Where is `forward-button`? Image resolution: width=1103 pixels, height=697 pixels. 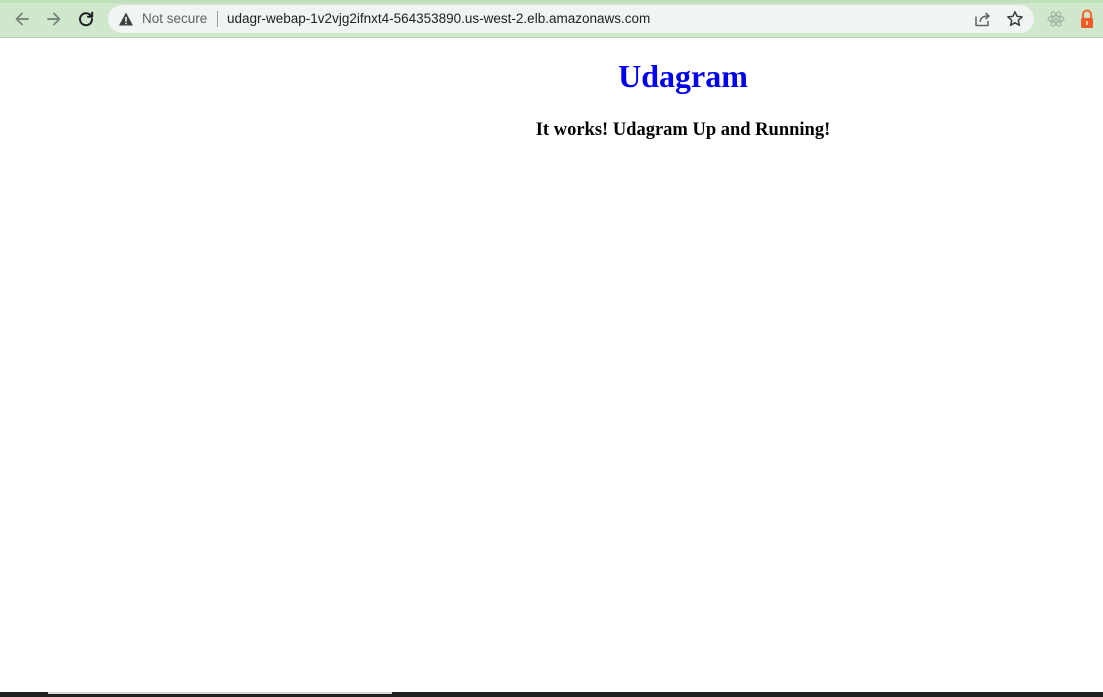 forward-button is located at coordinates (54, 19).